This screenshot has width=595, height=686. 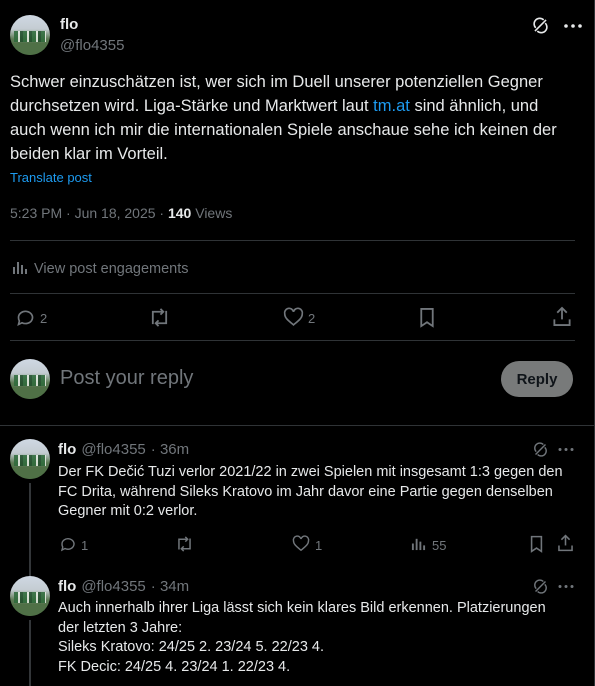 I want to click on view-engagements-link: View post engagements, so click(x=100, y=269).